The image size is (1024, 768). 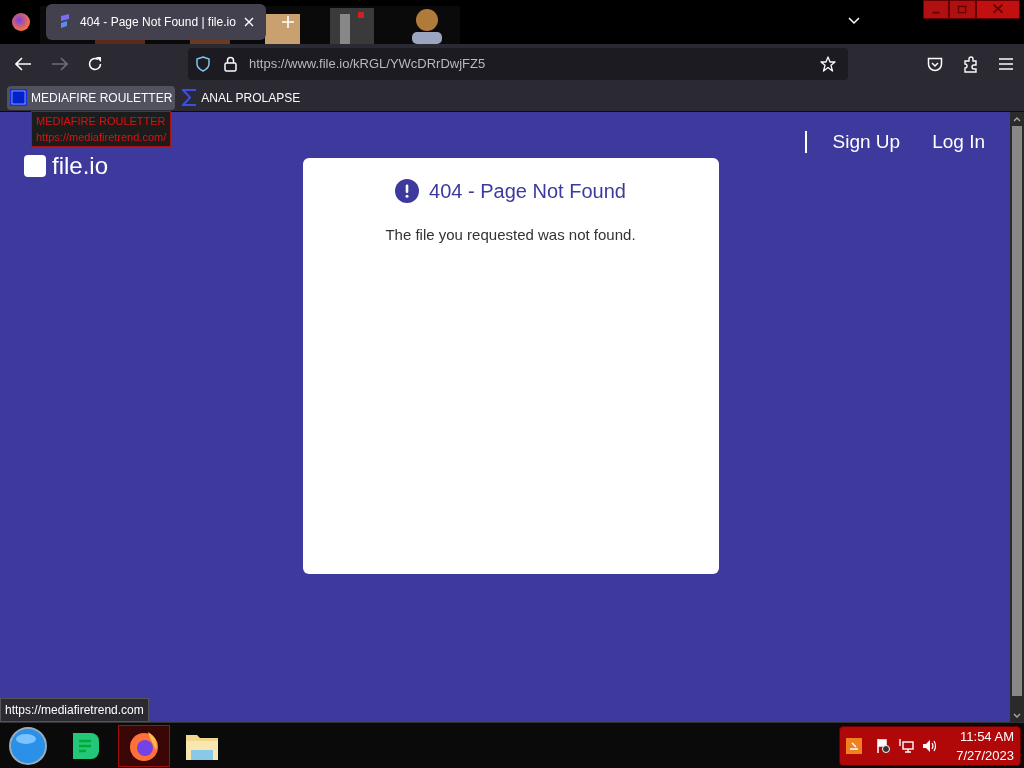 I want to click on reload-icon, so click(x=95, y=64).